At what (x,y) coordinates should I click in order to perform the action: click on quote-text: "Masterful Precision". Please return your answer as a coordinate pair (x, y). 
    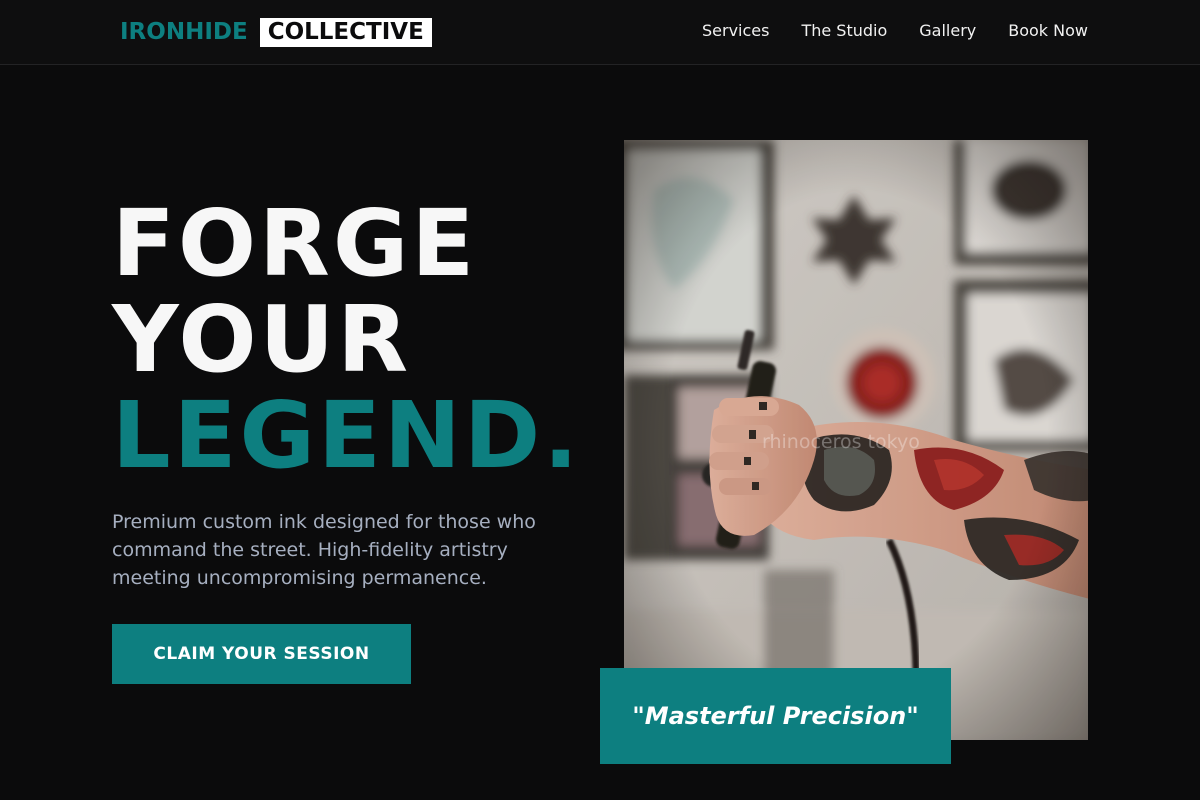
    Looking at the image, I should click on (775, 716).